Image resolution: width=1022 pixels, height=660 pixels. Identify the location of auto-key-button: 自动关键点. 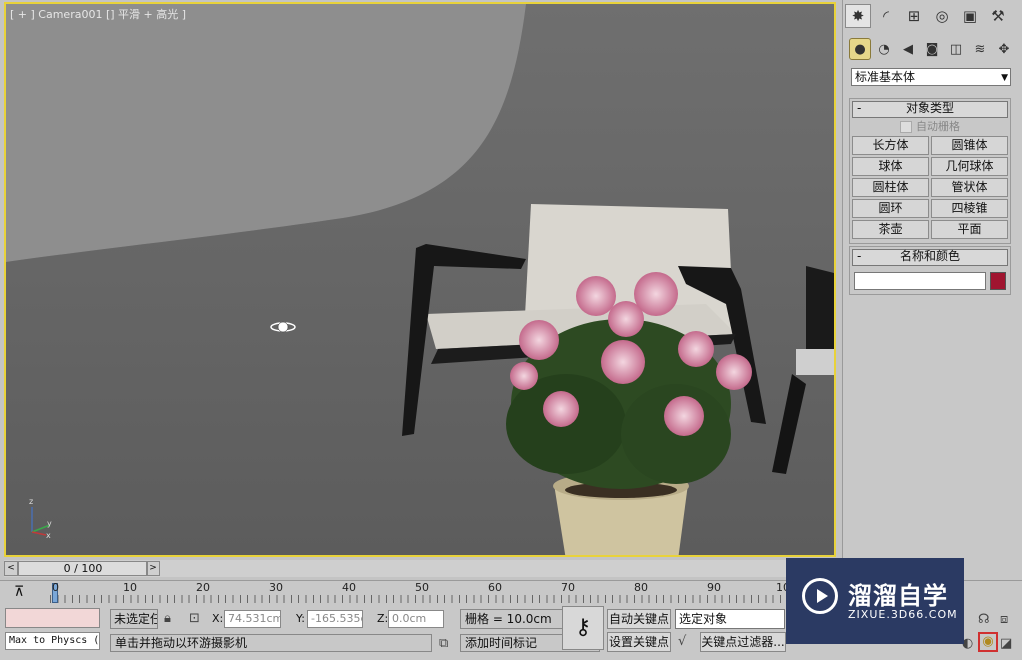
(639, 619).